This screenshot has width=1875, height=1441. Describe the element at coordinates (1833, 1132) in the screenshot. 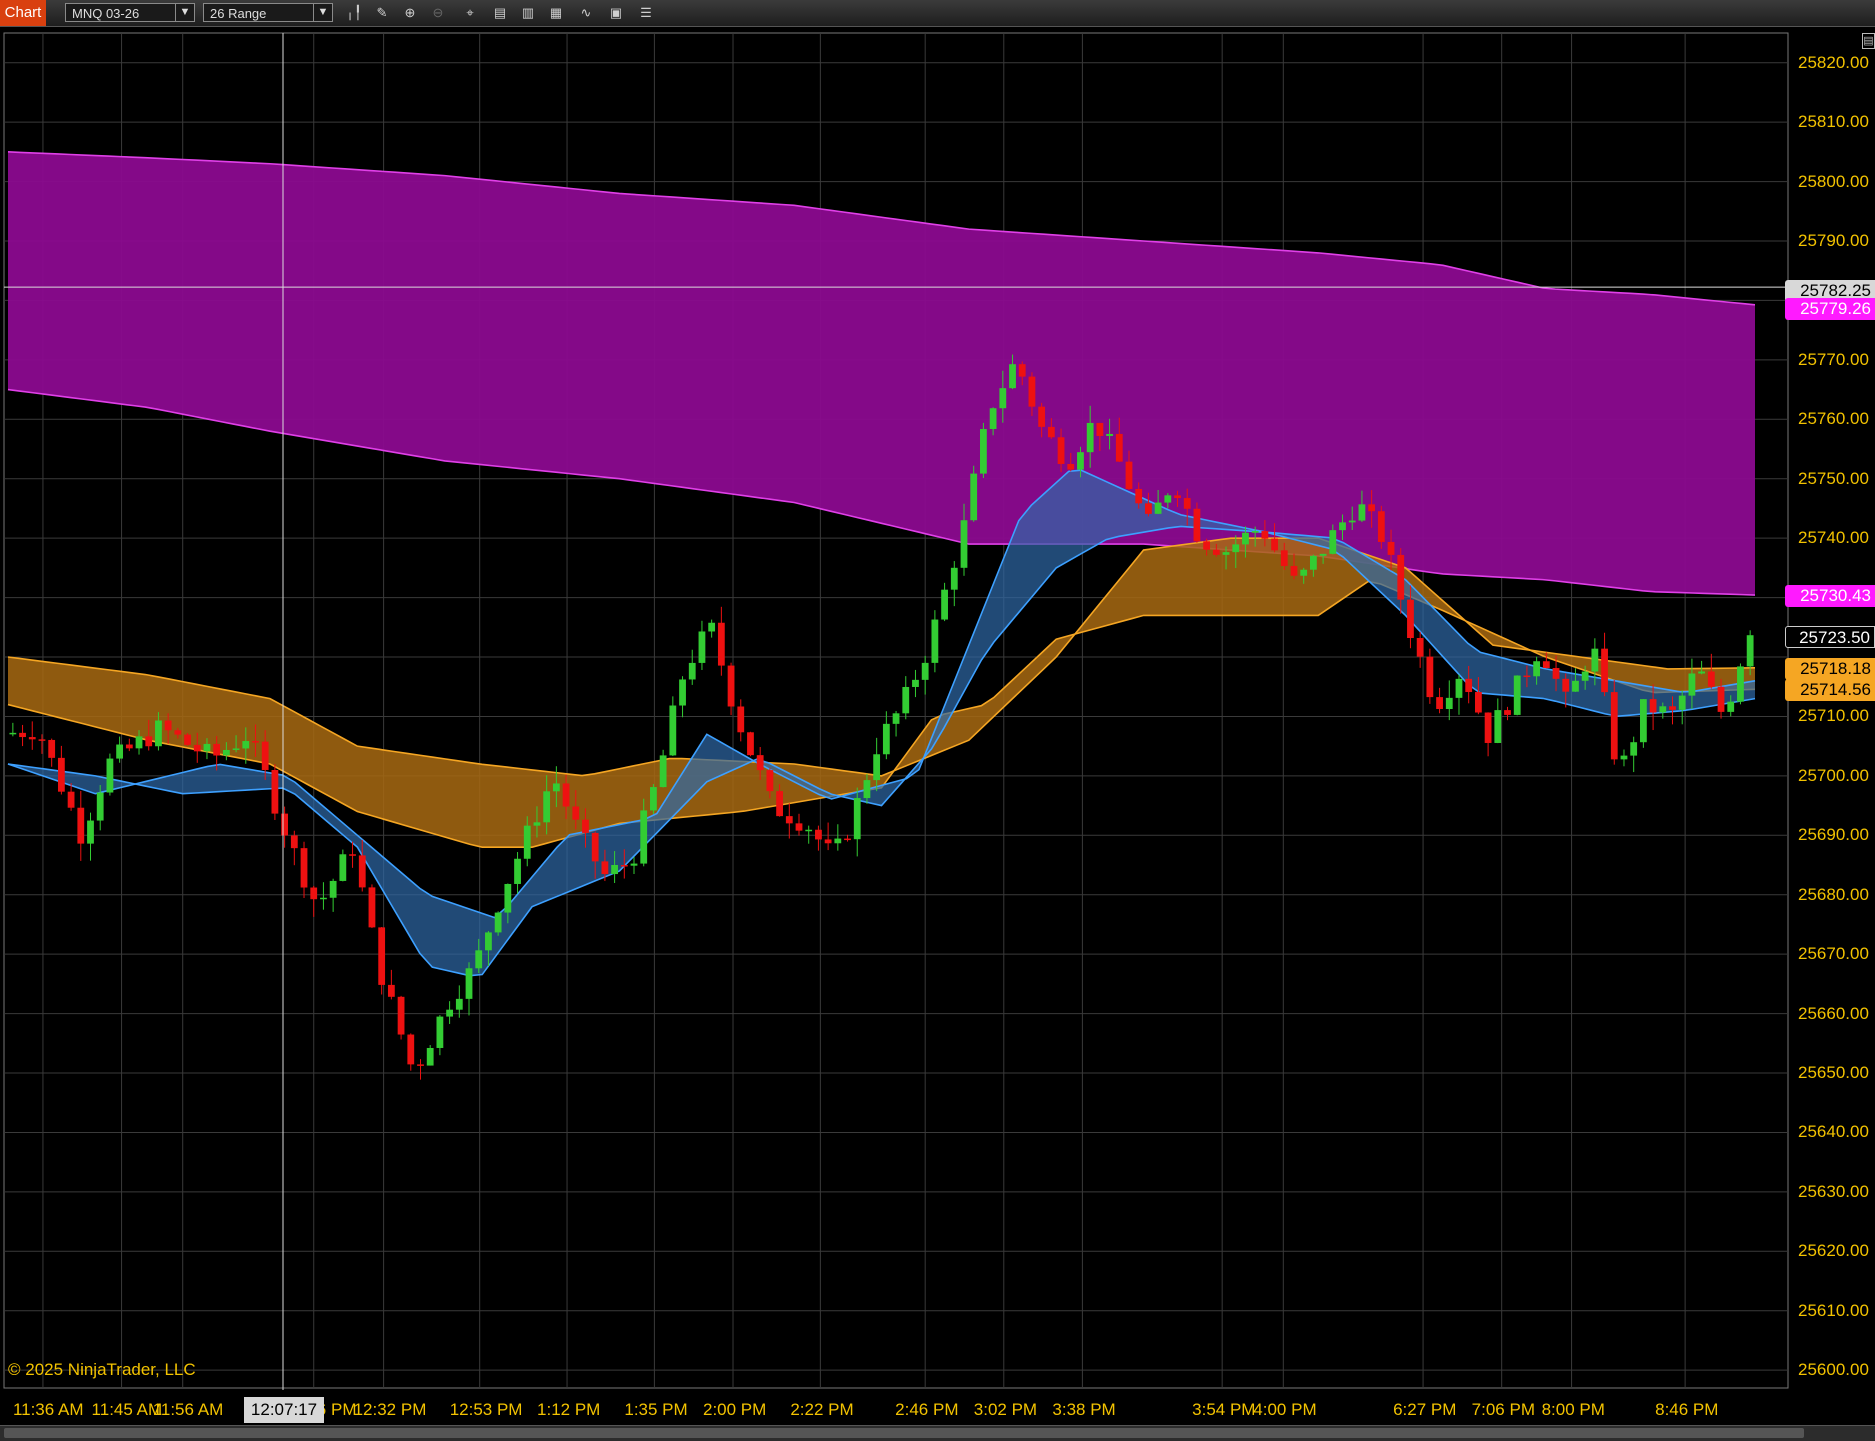

I see `price-axis-label: 25640.00` at that location.